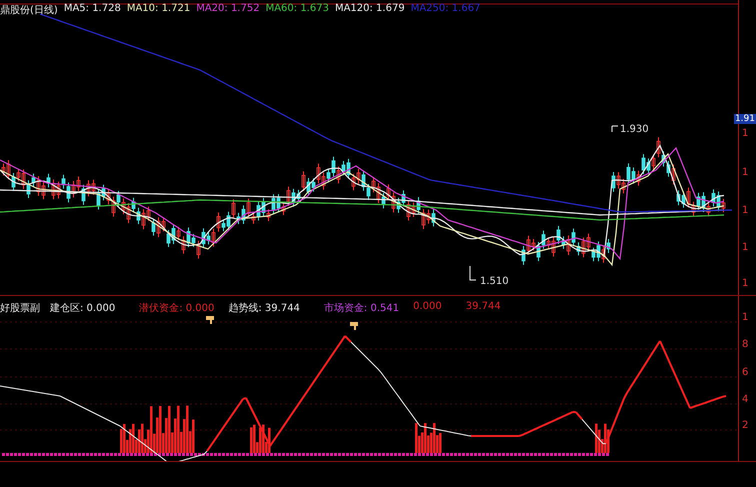 The height and width of the screenshot is (487, 756). I want to click on axis-tick-label: 8, so click(745, 344).